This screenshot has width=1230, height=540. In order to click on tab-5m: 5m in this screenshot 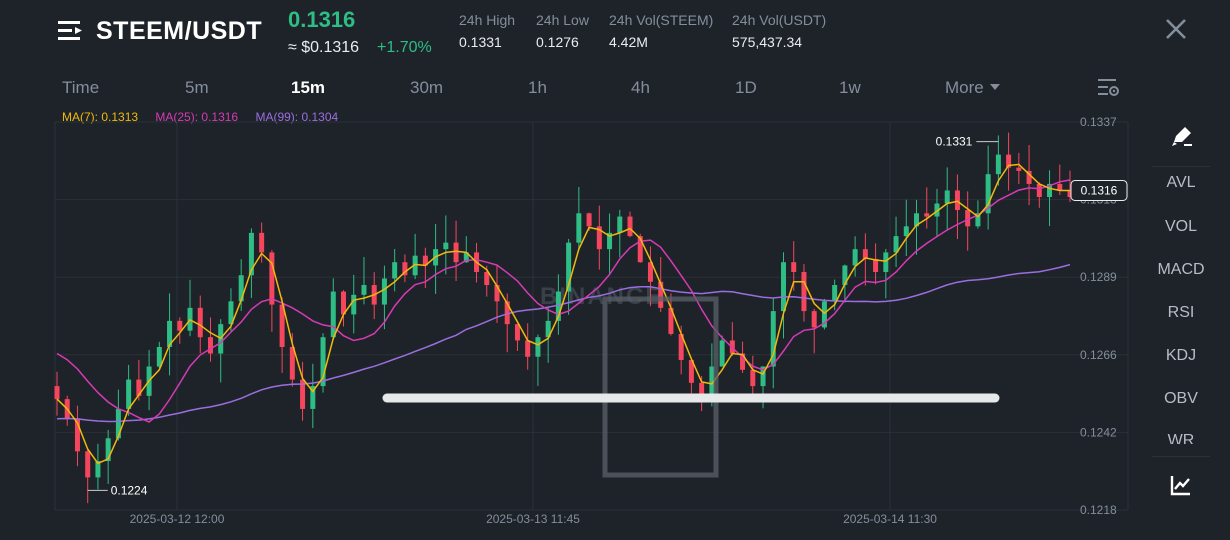, I will do `click(197, 88)`.